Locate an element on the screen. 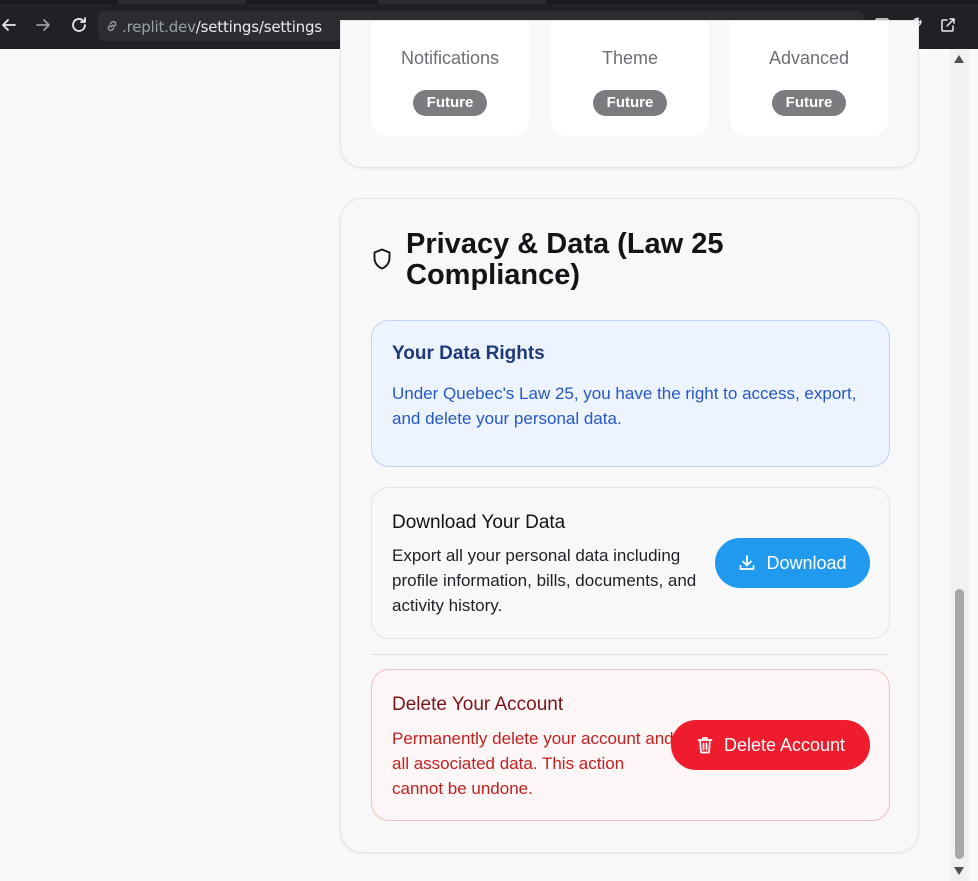 The height and width of the screenshot is (881, 978). section-divider is located at coordinates (630, 654).